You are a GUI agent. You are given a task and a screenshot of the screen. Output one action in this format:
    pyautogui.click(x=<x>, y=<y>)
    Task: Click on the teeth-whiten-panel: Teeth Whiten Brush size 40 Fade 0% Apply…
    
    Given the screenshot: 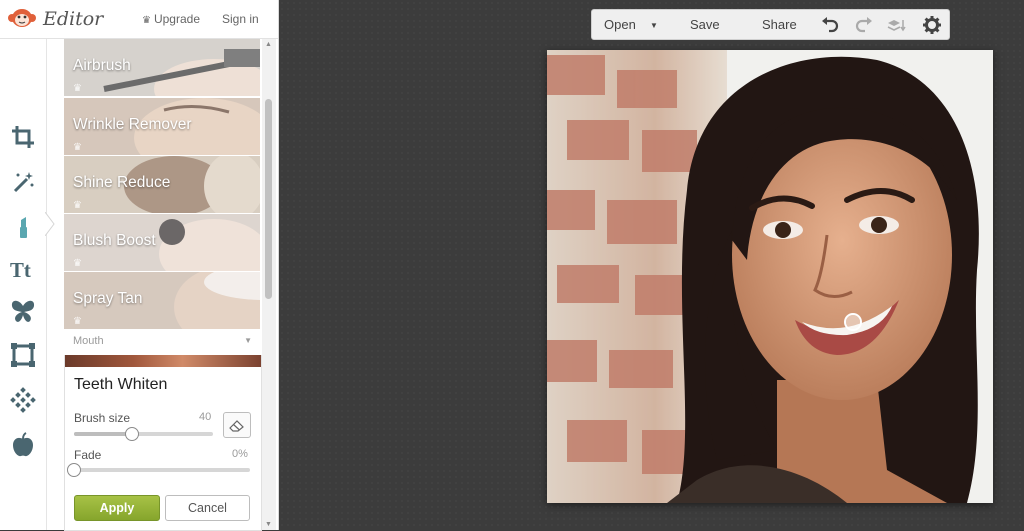 What is the action you would take?
    pyautogui.click(x=163, y=443)
    